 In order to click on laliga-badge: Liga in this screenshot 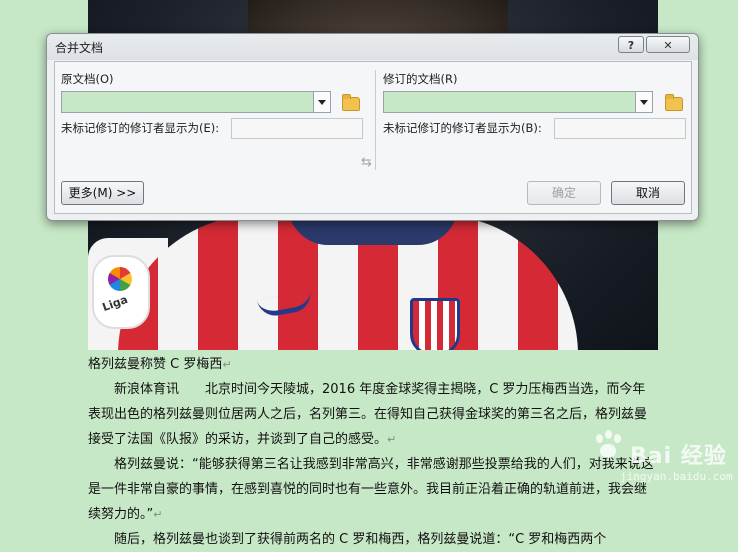, I will do `click(121, 292)`.